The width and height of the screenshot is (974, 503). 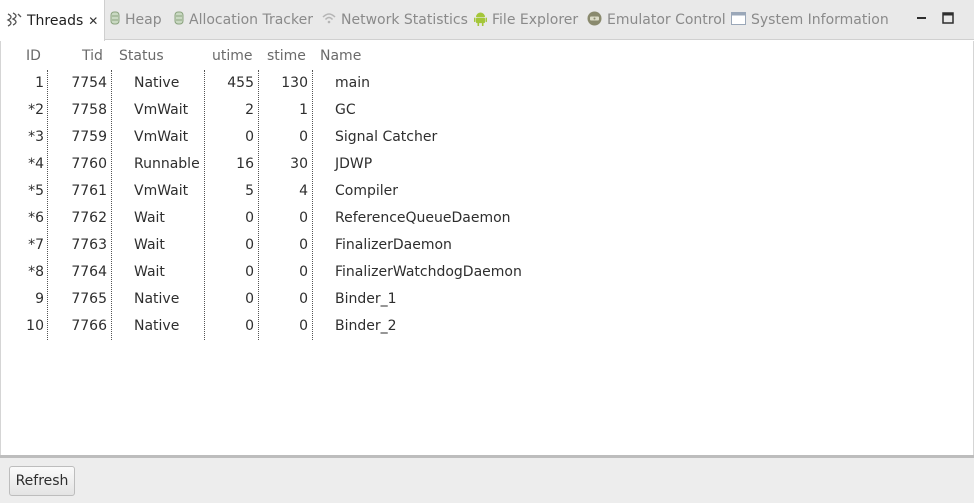 What do you see at coordinates (89, 191) in the screenshot?
I see `cell-tid: 7761` at bounding box center [89, 191].